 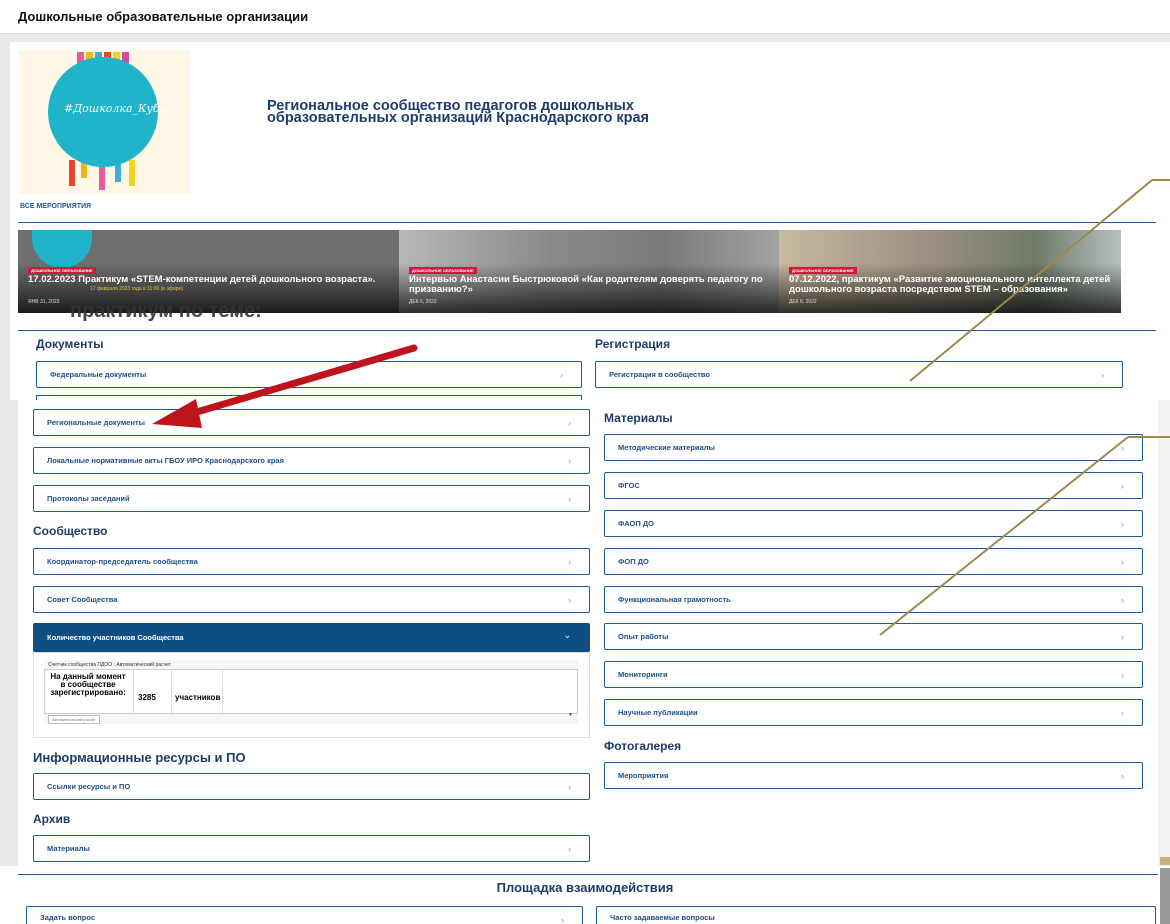 What do you see at coordinates (443, 270) in the screenshot?
I see `slide-2-category: ДОШКОЛЬНОЕ ОБРАЗОВАНИЕ` at bounding box center [443, 270].